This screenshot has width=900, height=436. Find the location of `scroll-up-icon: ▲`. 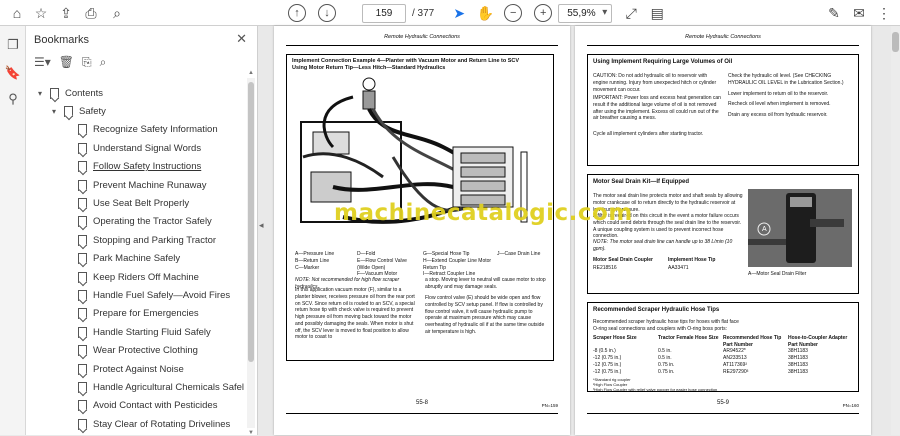

scroll-up-icon: ▲ is located at coordinates (251, 73).